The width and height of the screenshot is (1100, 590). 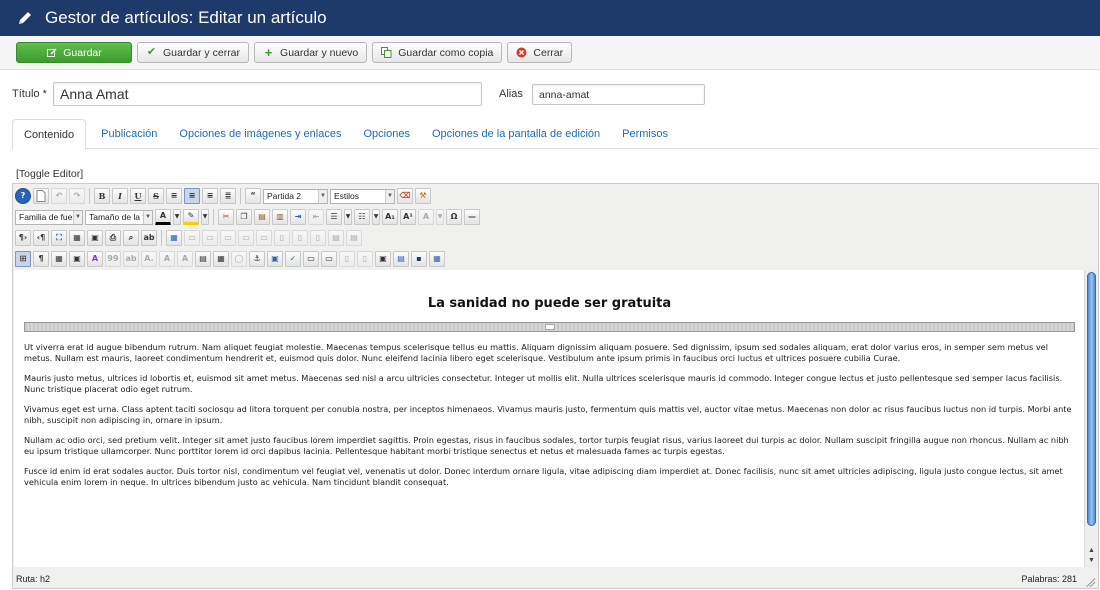 I want to click on template-icon: ▦, so click(x=221, y=259).